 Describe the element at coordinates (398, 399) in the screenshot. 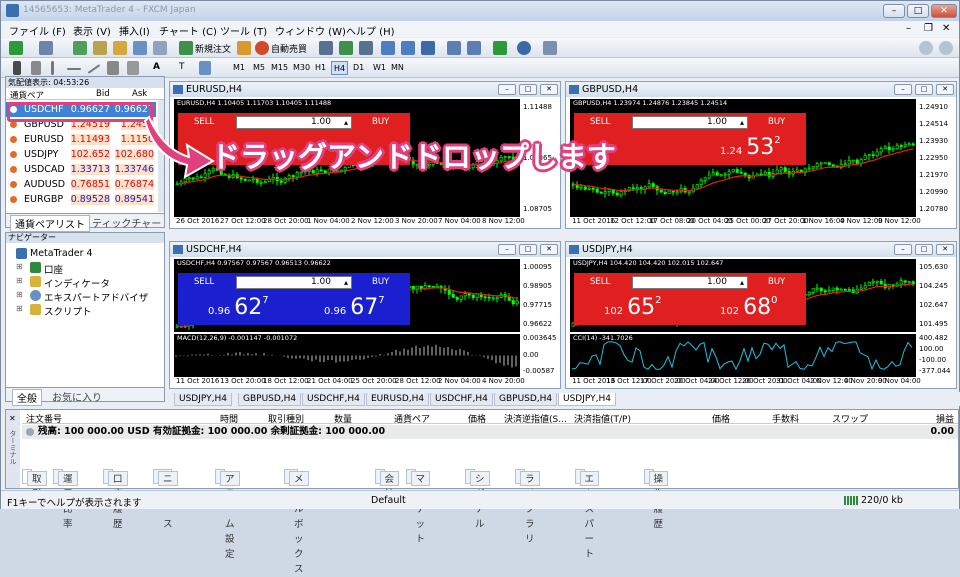

I see `chart-tab: EURUSD,H4` at that location.